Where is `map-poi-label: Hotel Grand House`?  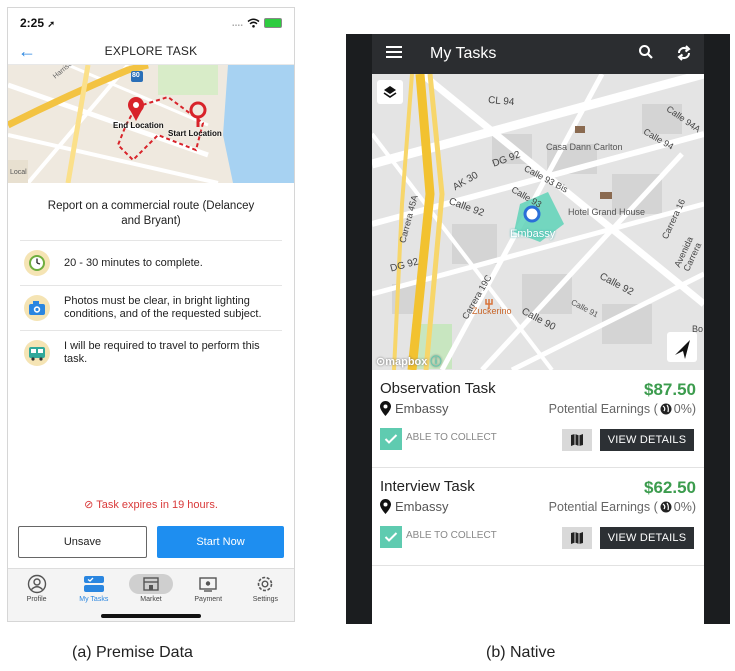 map-poi-label: Hotel Grand House is located at coordinates (607, 212).